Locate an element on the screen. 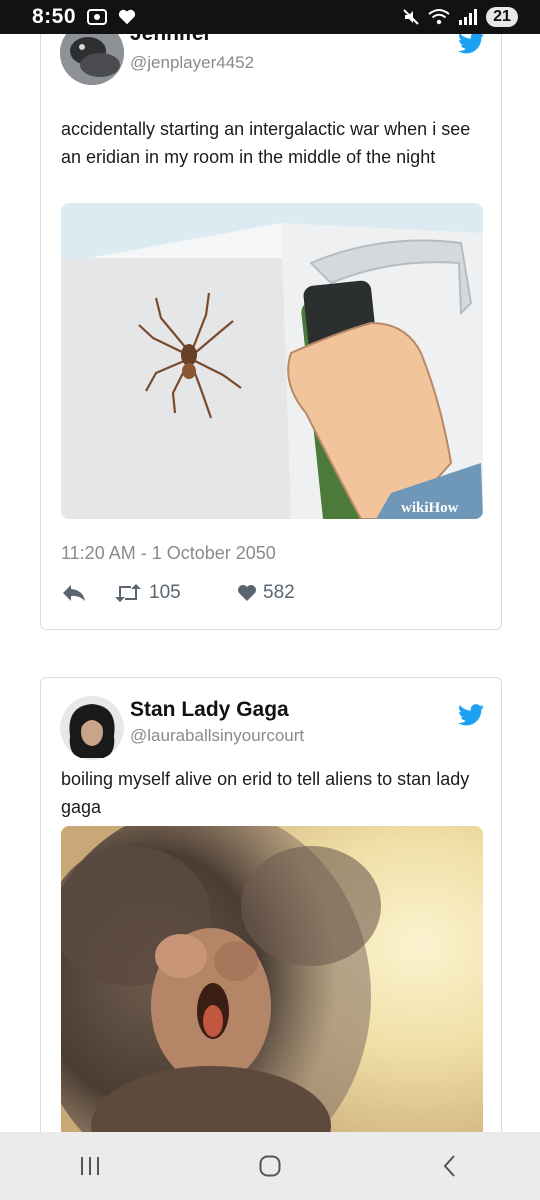 Image resolution: width=540 pixels, height=1200 pixels. signal-icon is located at coordinates (468, 17).